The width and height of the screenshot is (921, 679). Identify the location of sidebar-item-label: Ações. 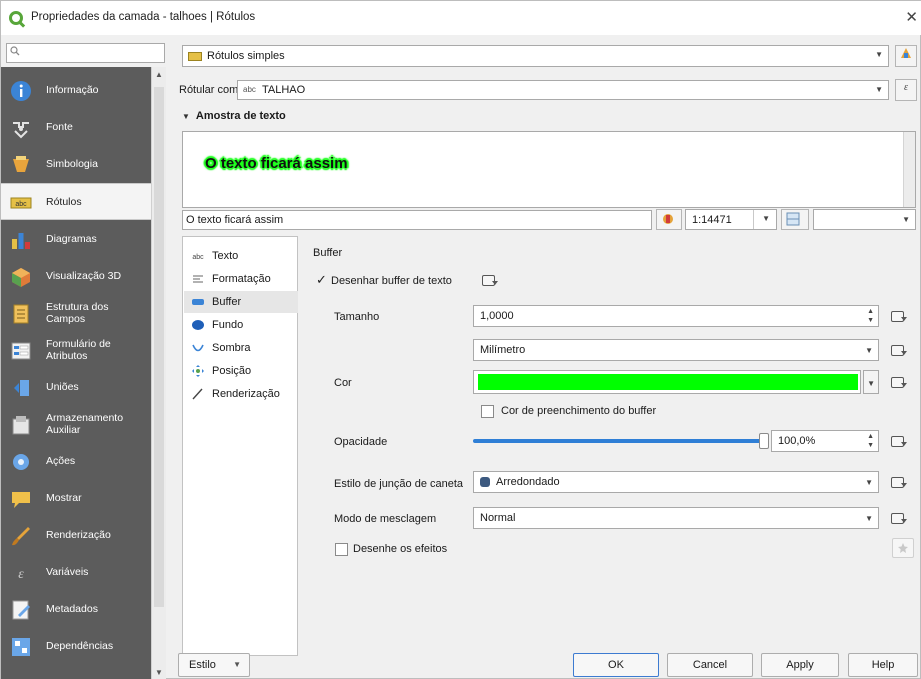
(61, 461).